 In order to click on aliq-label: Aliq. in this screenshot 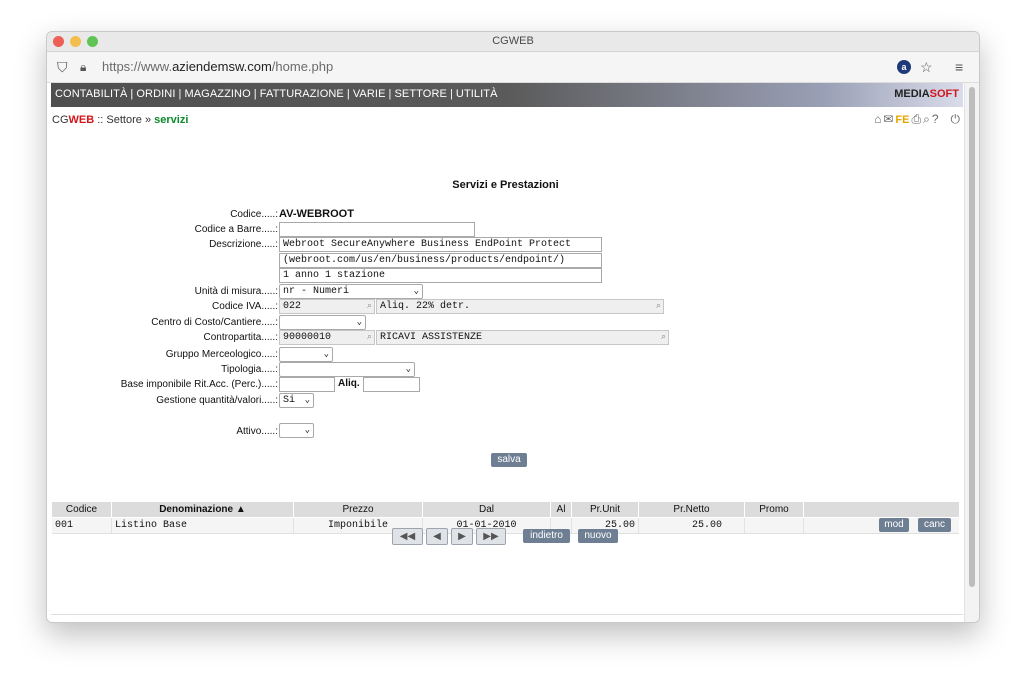, I will do `click(349, 383)`.